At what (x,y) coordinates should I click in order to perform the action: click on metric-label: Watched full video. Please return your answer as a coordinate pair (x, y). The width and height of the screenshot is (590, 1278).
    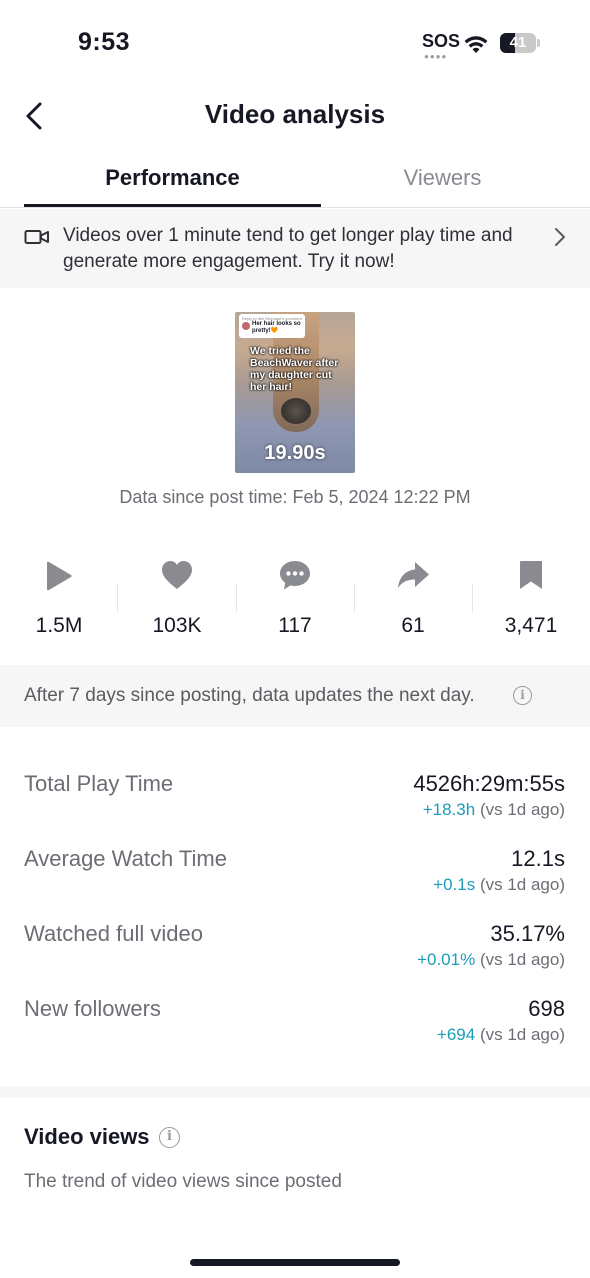
    Looking at the image, I should click on (113, 933).